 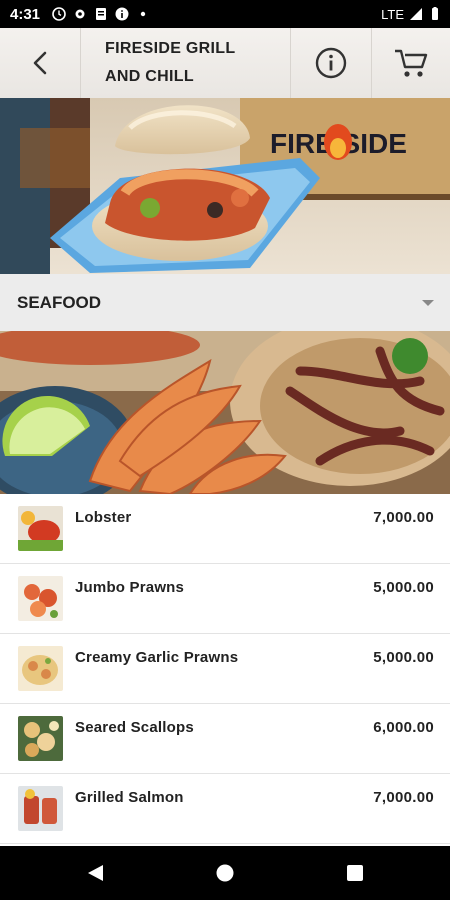 What do you see at coordinates (59, 14) in the screenshot?
I see `alarm-icon` at bounding box center [59, 14].